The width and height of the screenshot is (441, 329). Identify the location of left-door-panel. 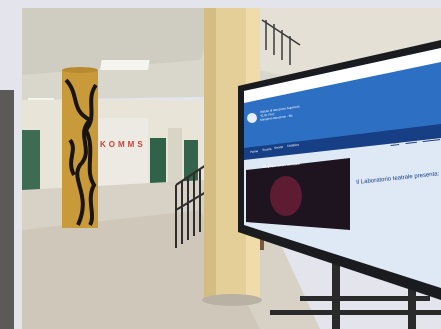
(7, 209).